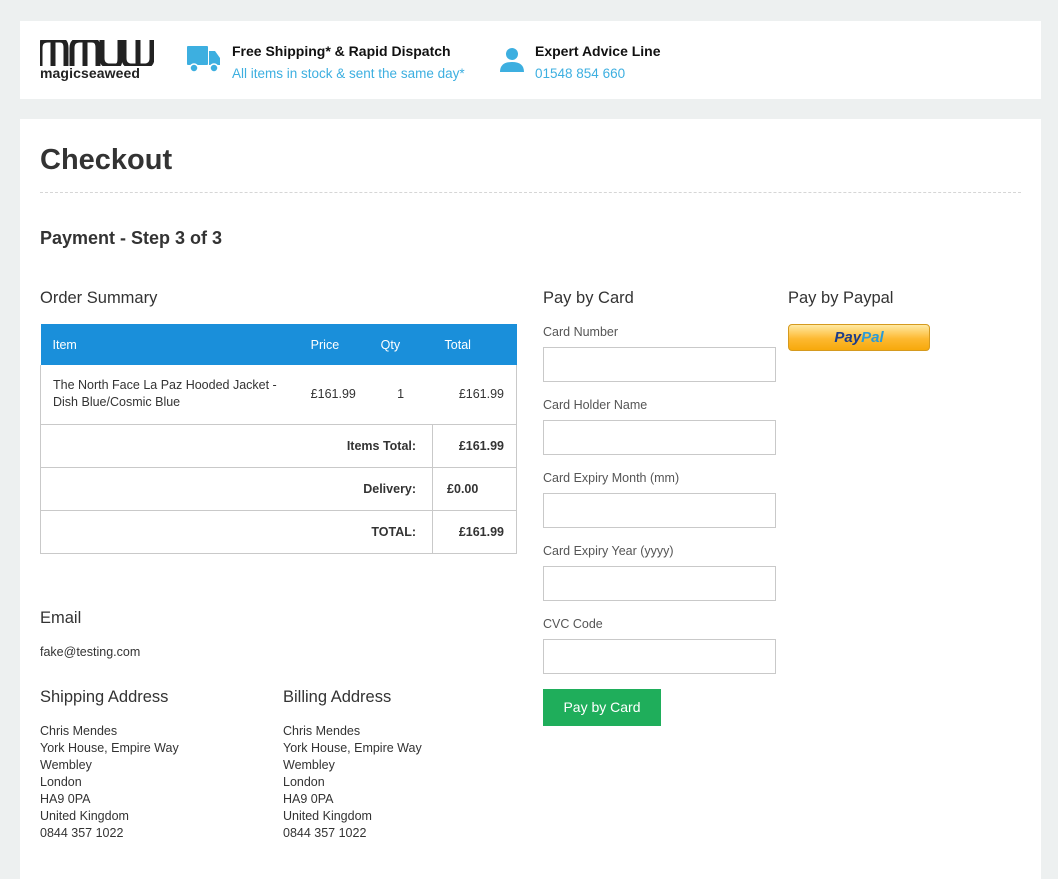  I want to click on pay-by-card-heading: Pay by Card, so click(588, 298).